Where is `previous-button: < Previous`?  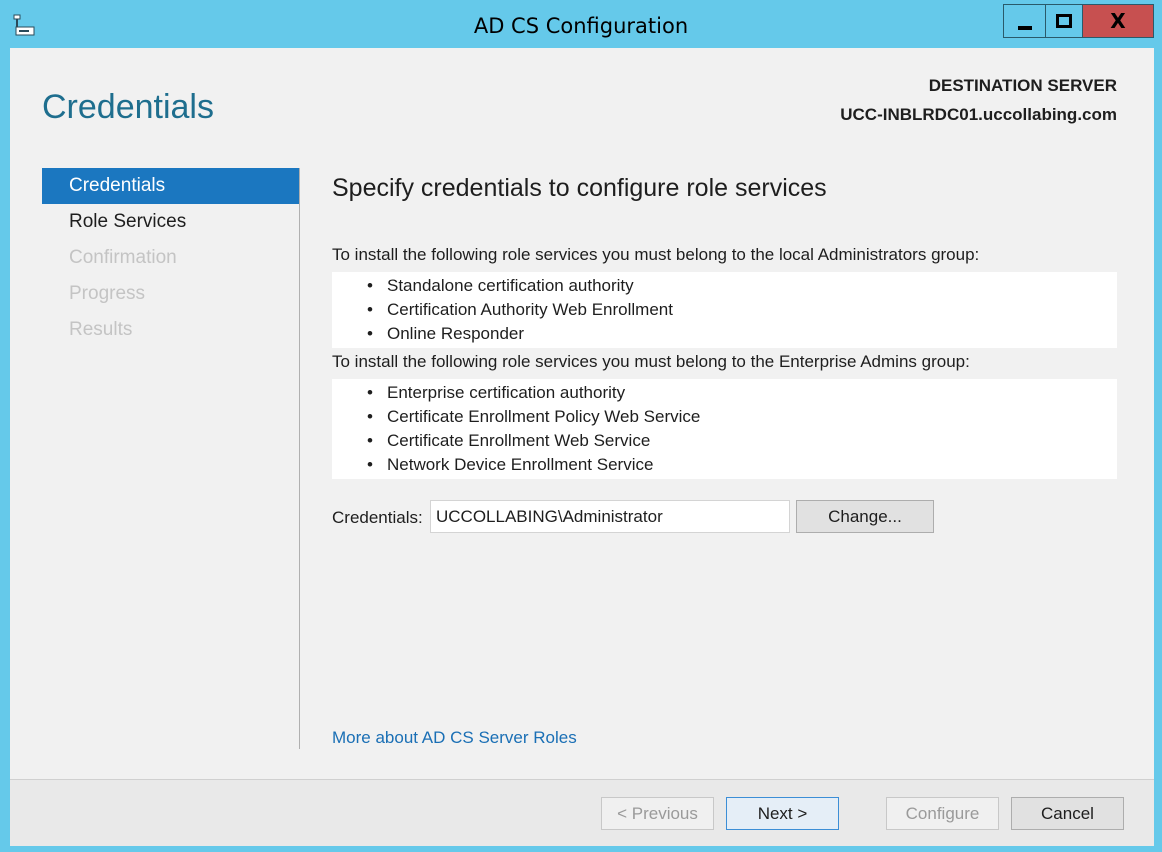 previous-button: < Previous is located at coordinates (657, 813).